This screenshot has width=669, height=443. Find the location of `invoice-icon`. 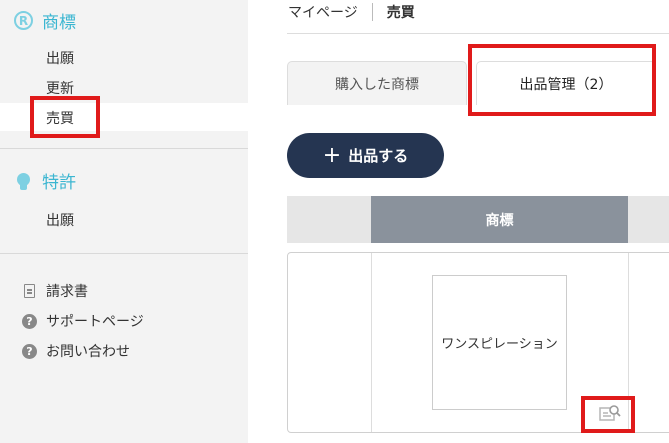

invoice-icon is located at coordinates (29, 291).